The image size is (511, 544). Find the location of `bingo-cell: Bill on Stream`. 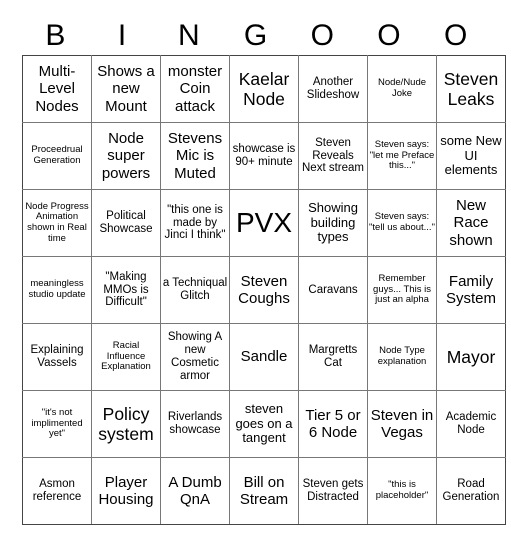

bingo-cell: Bill on Stream is located at coordinates (264, 491).